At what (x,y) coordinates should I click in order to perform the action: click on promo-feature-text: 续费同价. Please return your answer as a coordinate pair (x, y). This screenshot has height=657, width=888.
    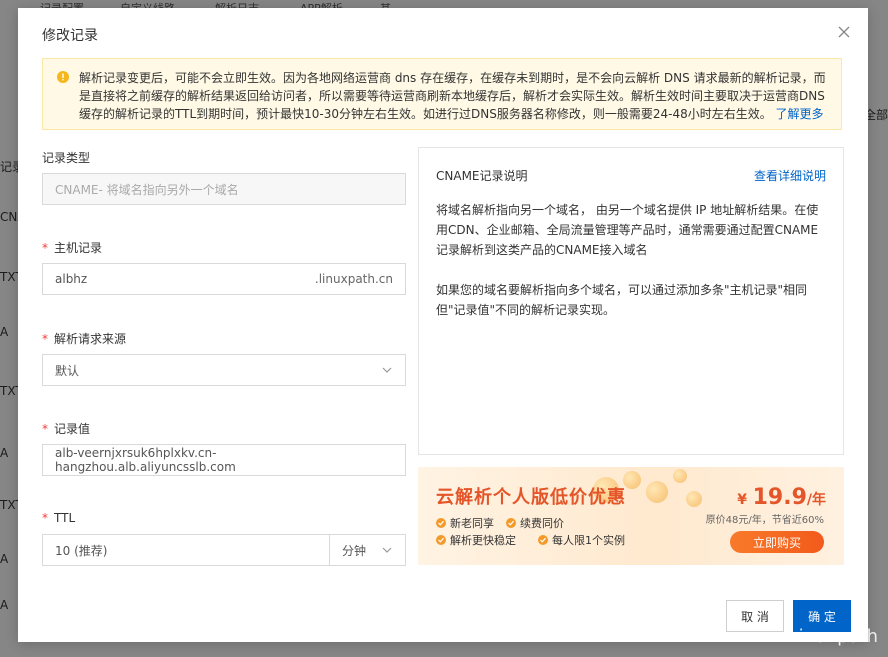
    Looking at the image, I should click on (542, 523).